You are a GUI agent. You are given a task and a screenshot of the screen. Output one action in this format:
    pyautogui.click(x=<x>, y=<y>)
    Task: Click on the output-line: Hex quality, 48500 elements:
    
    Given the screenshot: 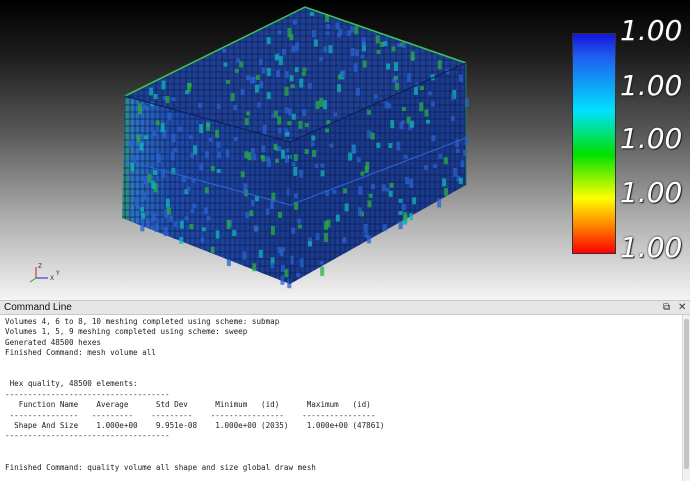 What is the action you would take?
    pyautogui.click(x=71, y=384)
    